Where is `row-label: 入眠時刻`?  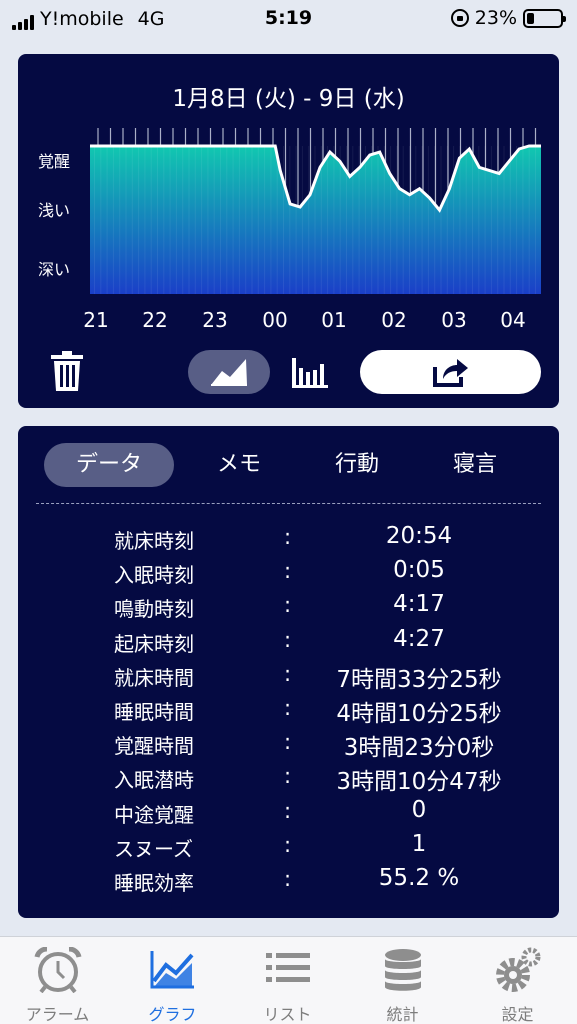
row-label: 入眠時刻 is located at coordinates (154, 575).